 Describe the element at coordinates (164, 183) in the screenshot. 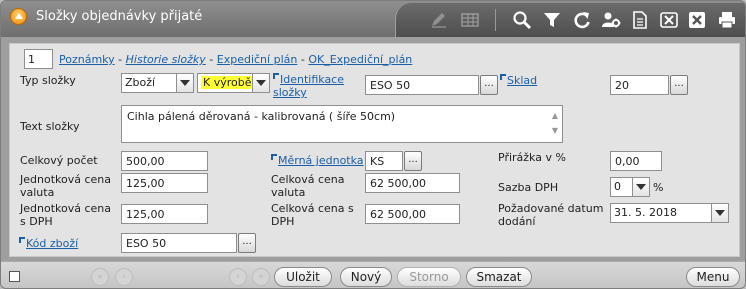

I see `jednotkova-cena-valuta-input` at that location.